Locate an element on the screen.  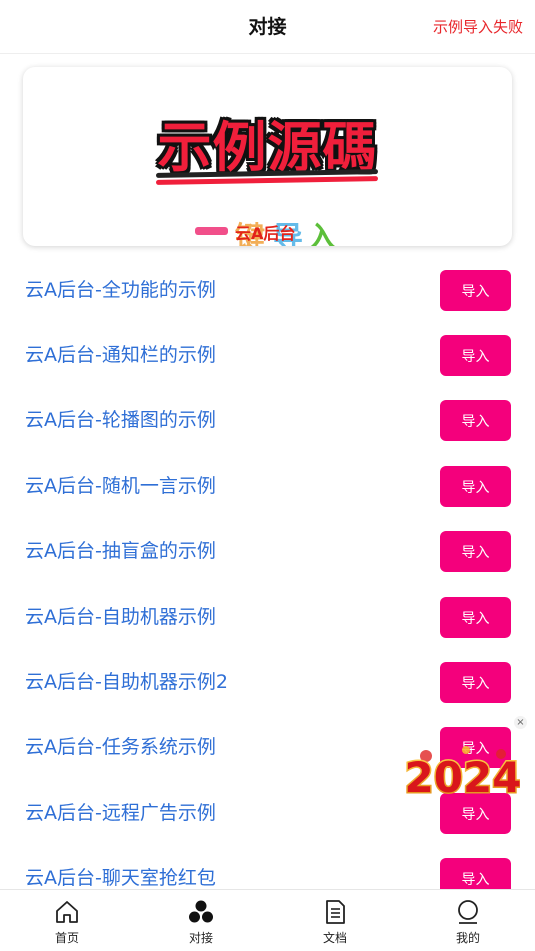
list-item: 云A后台-自助机器示例2 导入 is located at coordinates (267, 682).